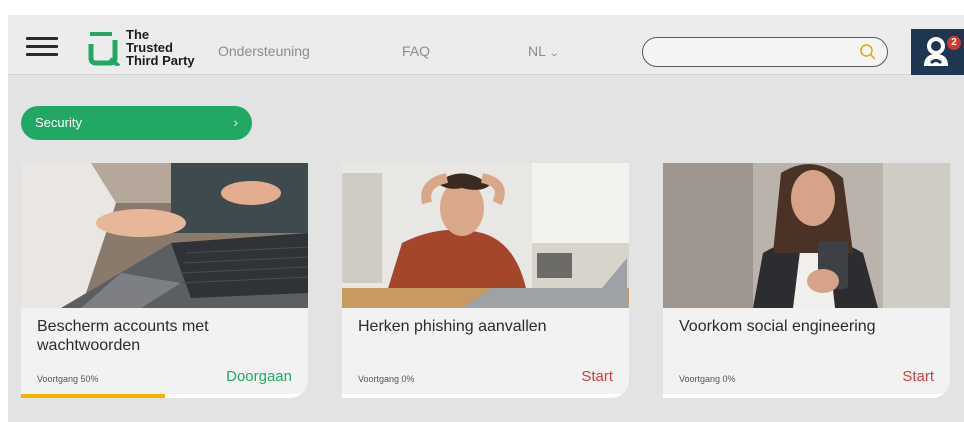 The height and width of the screenshot is (422, 964). Describe the element at coordinates (58, 122) in the screenshot. I see `category-label: Security` at that location.